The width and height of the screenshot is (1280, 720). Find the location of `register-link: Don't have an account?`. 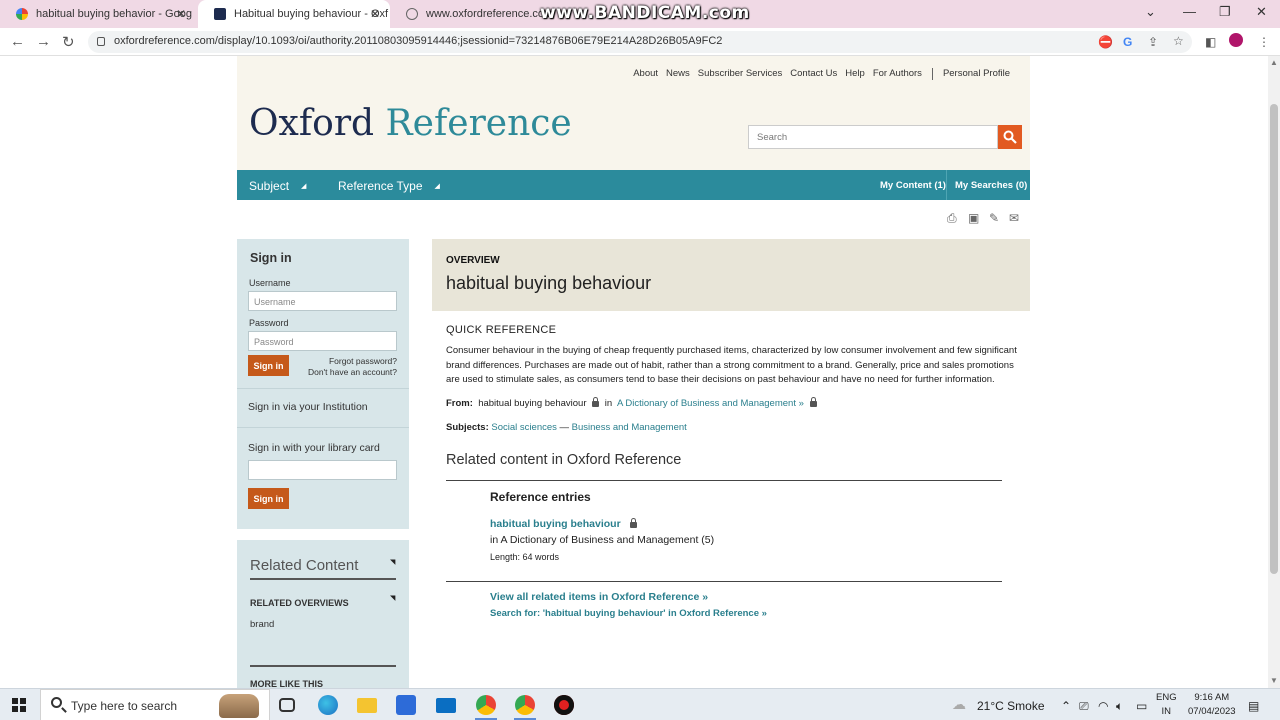

register-link: Don't have an account? is located at coordinates (352, 372).